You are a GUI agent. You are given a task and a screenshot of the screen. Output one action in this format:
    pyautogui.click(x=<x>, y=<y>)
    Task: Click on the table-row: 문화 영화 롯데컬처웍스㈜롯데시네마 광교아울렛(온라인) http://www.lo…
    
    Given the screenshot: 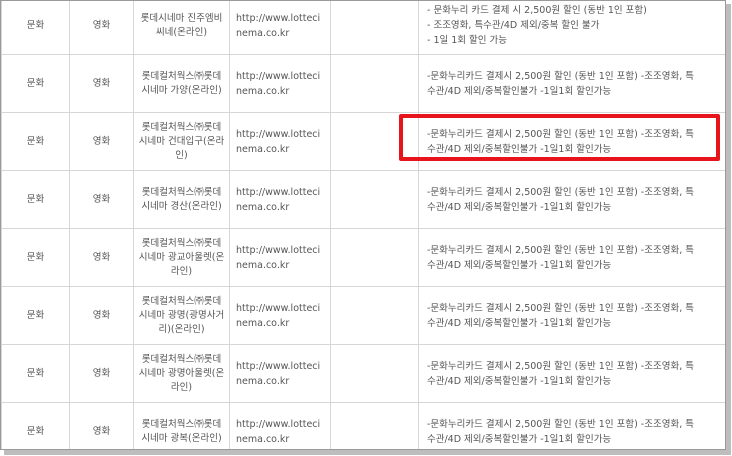 What is the action you would take?
    pyautogui.click(x=363, y=257)
    